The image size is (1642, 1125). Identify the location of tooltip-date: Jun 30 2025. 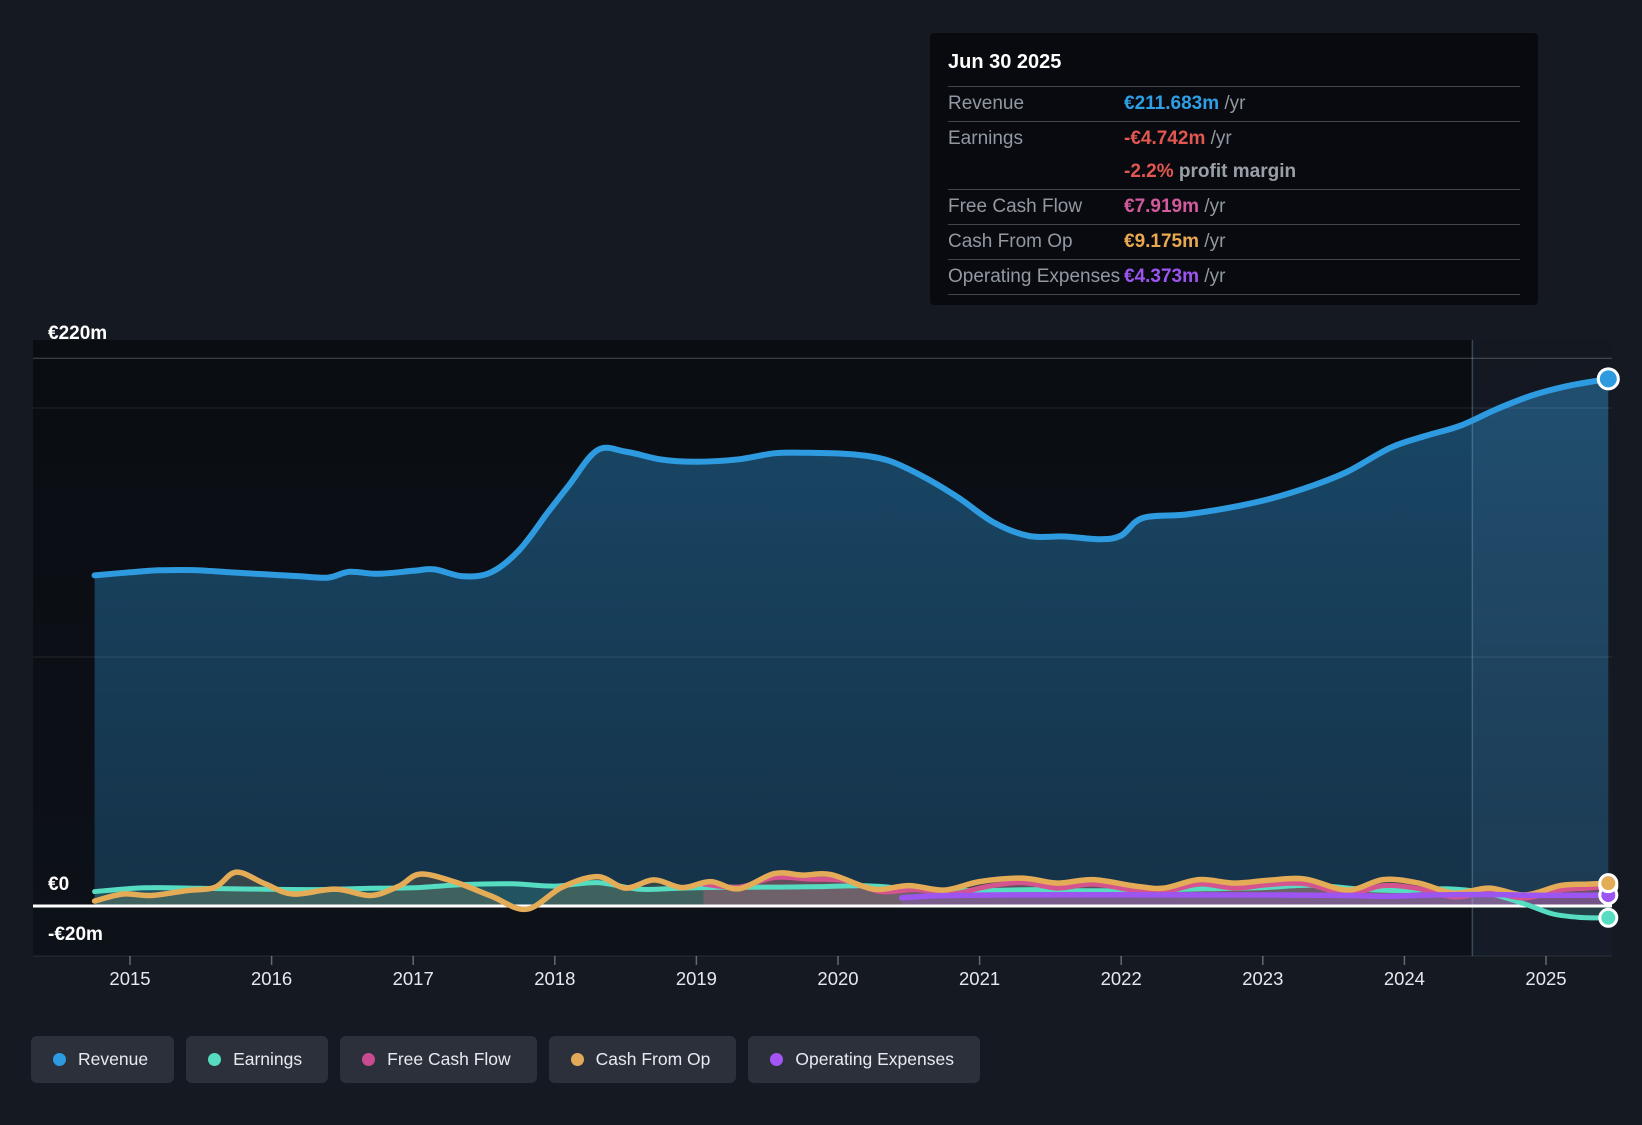
(1234, 65).